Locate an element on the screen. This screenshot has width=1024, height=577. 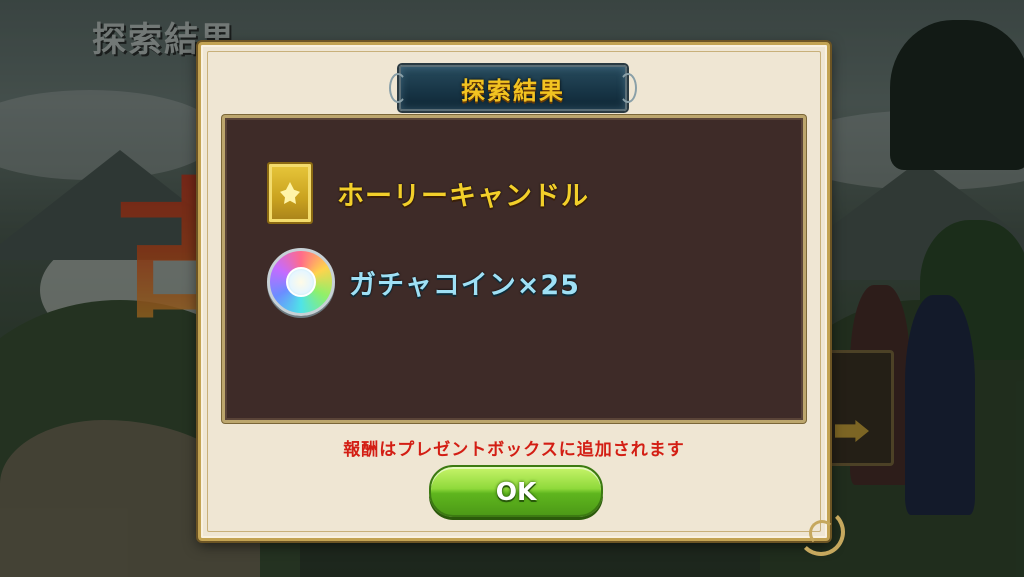
ok-button-label: OK is located at coordinates (516, 491).